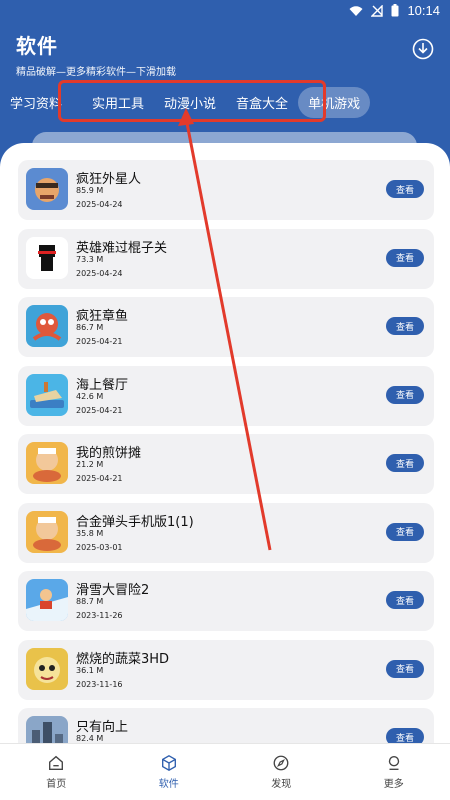 The image size is (450, 800). I want to click on header: 软件 精品破解—更多精彩软件—下滑加载, so click(96, 54).